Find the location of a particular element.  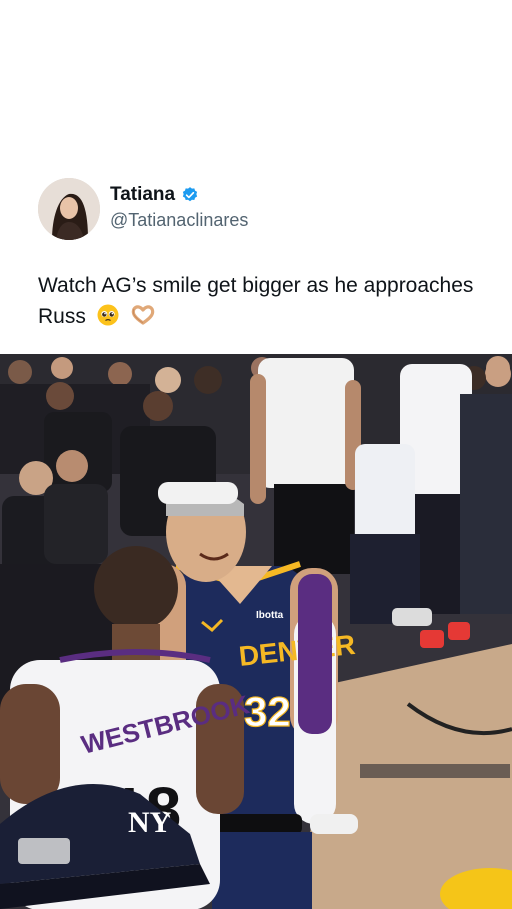

jersey-front-number: 32 is located at coordinates (267, 711).